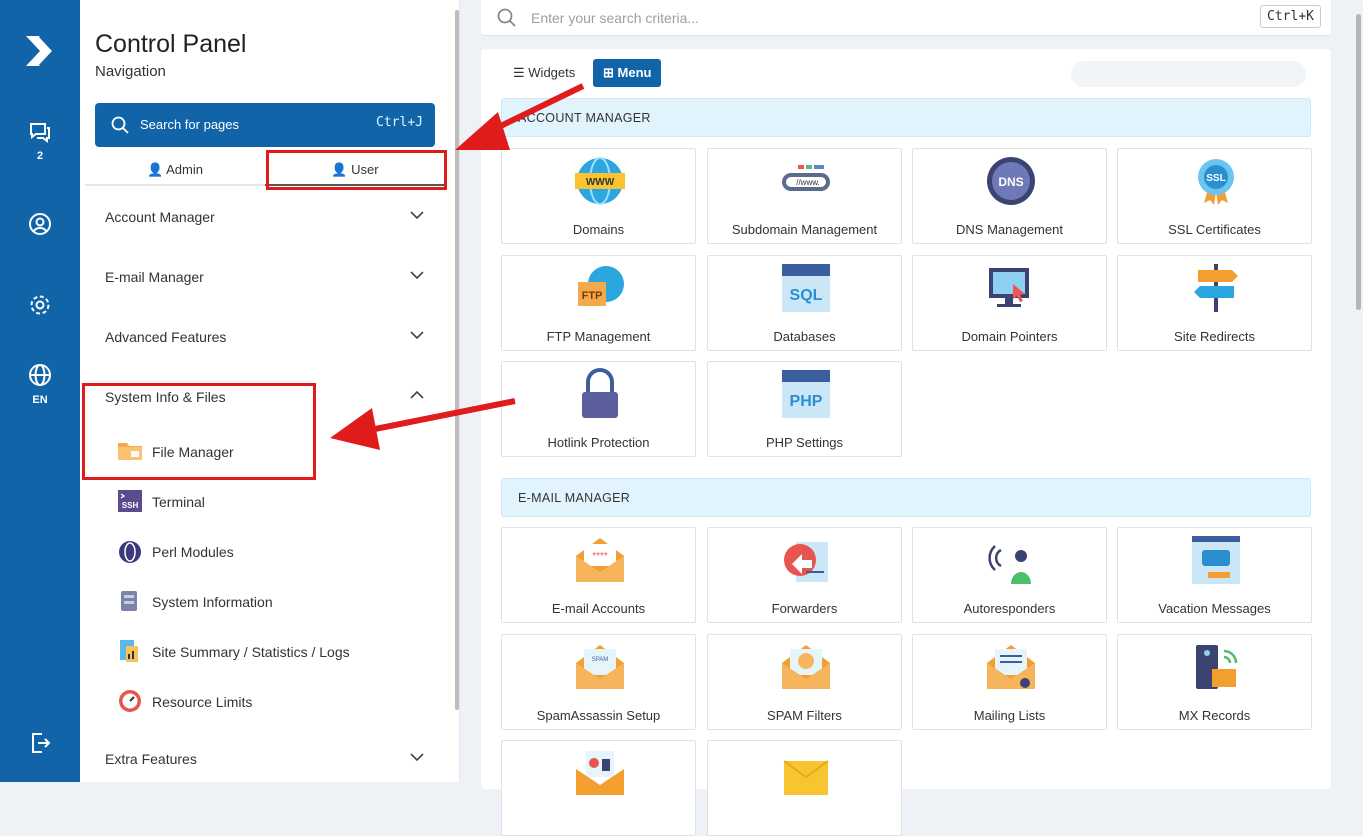  I want to click on card-dns-management: DNS DNS Management, so click(1009, 196).